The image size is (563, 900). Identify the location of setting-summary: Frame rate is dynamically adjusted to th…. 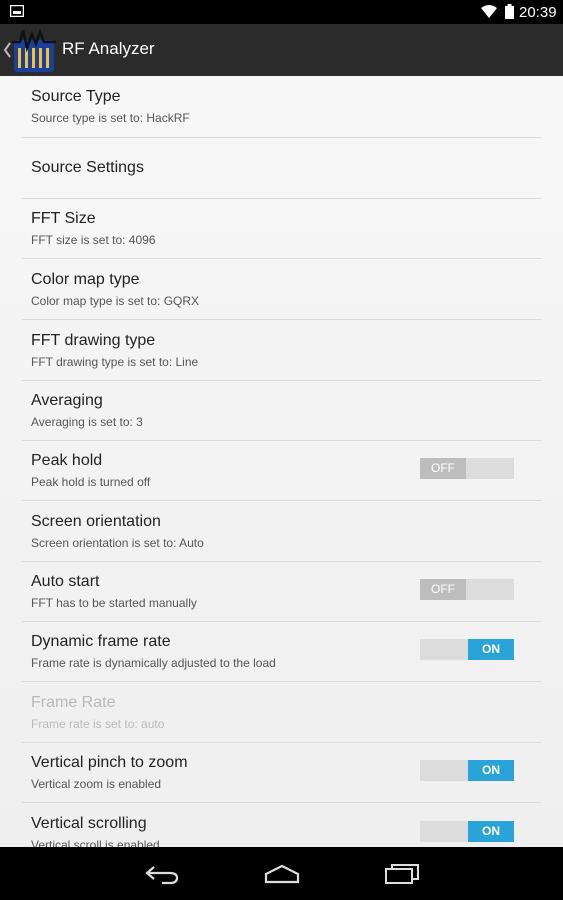
(153, 663).